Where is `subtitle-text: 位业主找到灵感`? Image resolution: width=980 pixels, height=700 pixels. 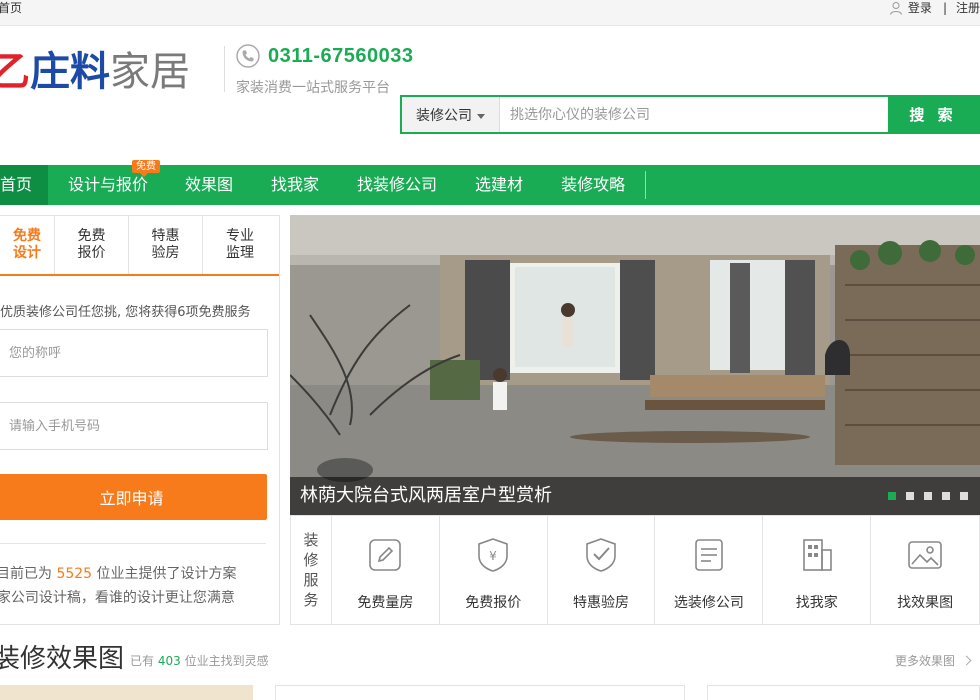 subtitle-text: 位业主找到灵感 is located at coordinates (226, 661).